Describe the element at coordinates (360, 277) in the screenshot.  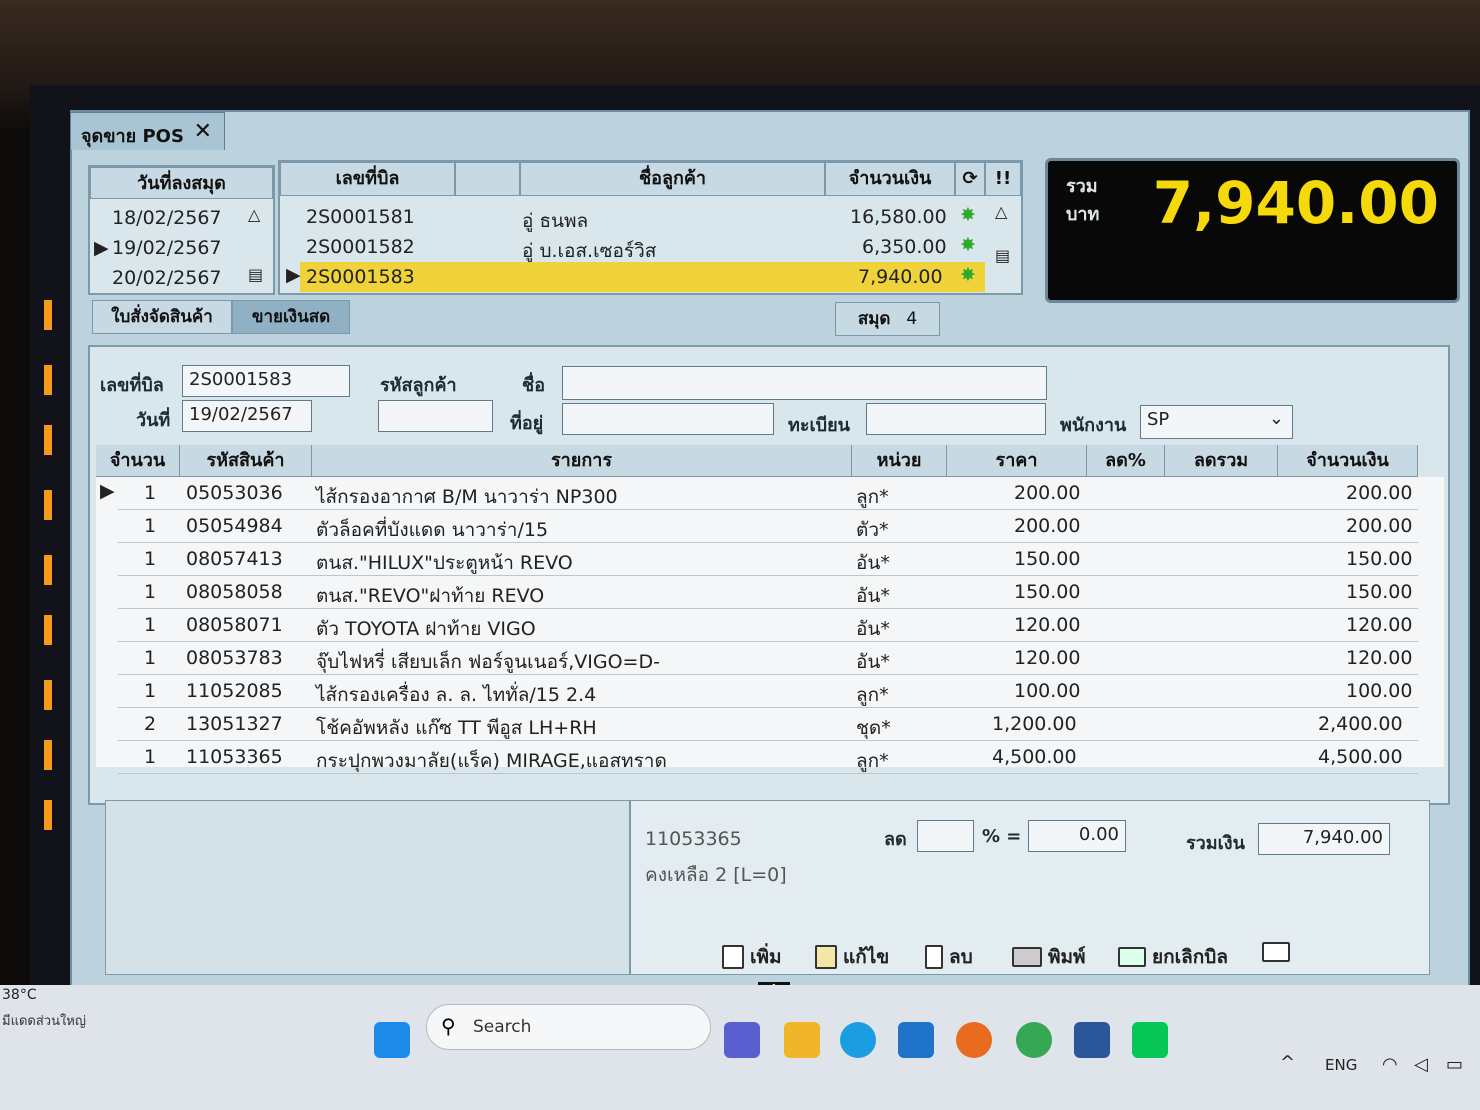
I see `bill-no-selected: 2S0001583` at that location.